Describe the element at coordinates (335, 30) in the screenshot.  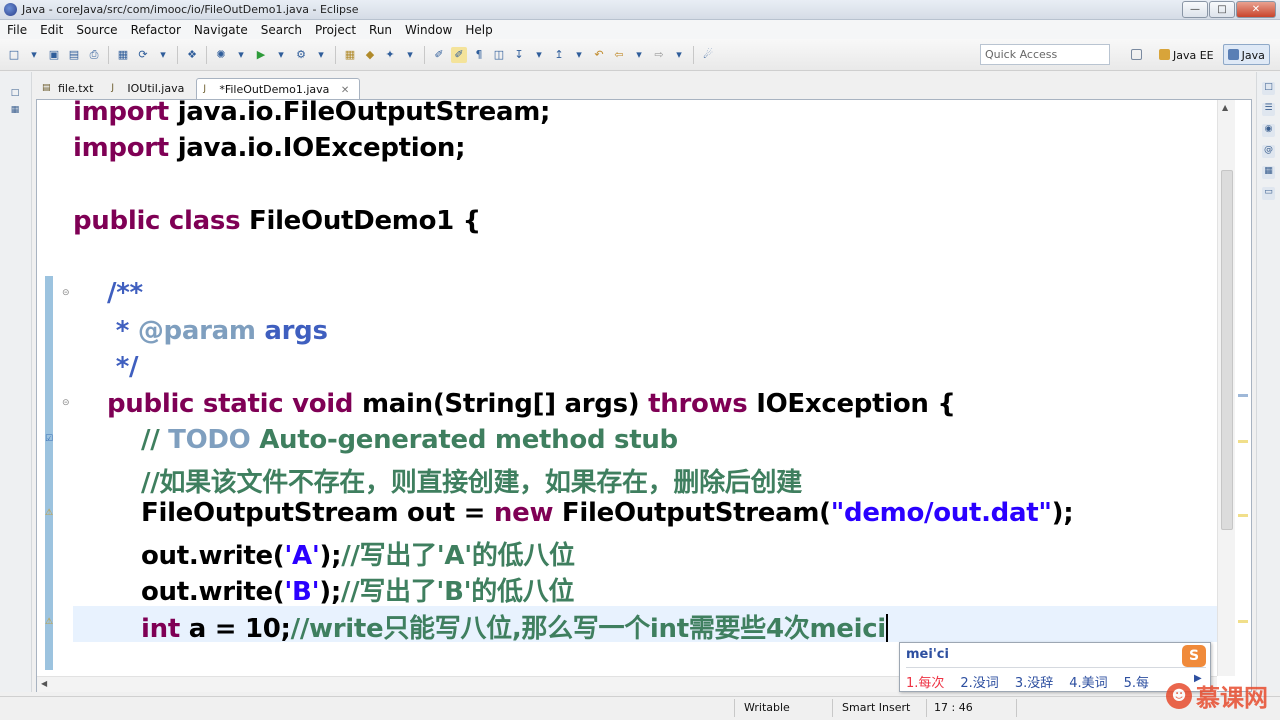
I see `menu-project: Project` at that location.